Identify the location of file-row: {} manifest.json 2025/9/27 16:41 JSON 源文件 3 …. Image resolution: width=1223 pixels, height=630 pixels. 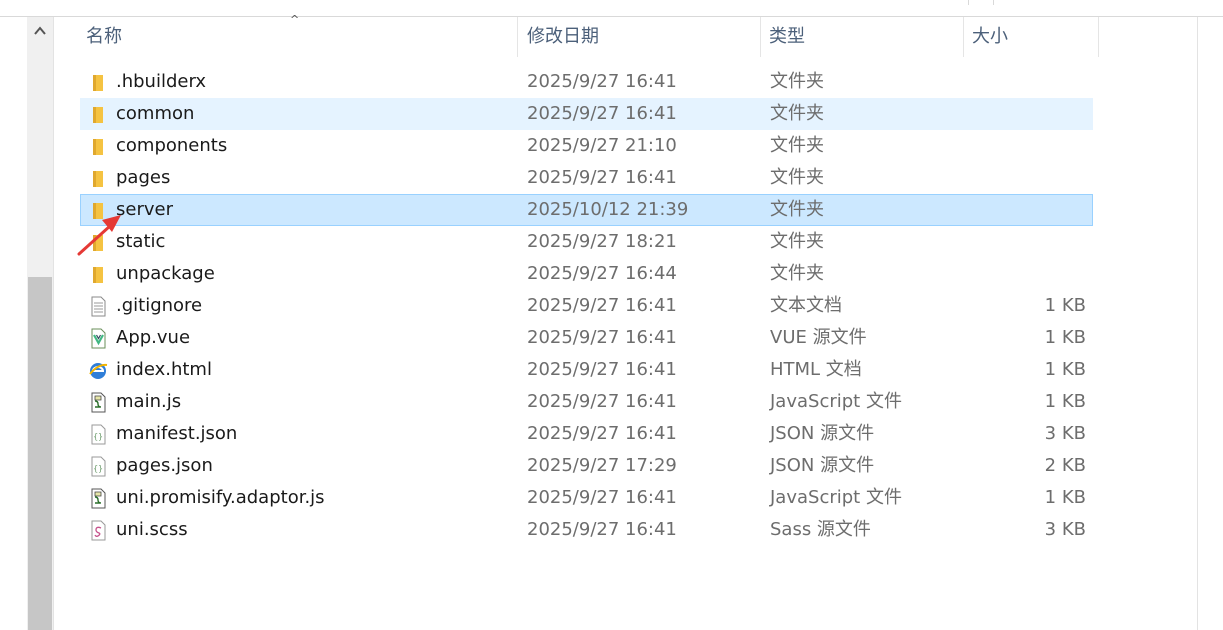
(586, 434).